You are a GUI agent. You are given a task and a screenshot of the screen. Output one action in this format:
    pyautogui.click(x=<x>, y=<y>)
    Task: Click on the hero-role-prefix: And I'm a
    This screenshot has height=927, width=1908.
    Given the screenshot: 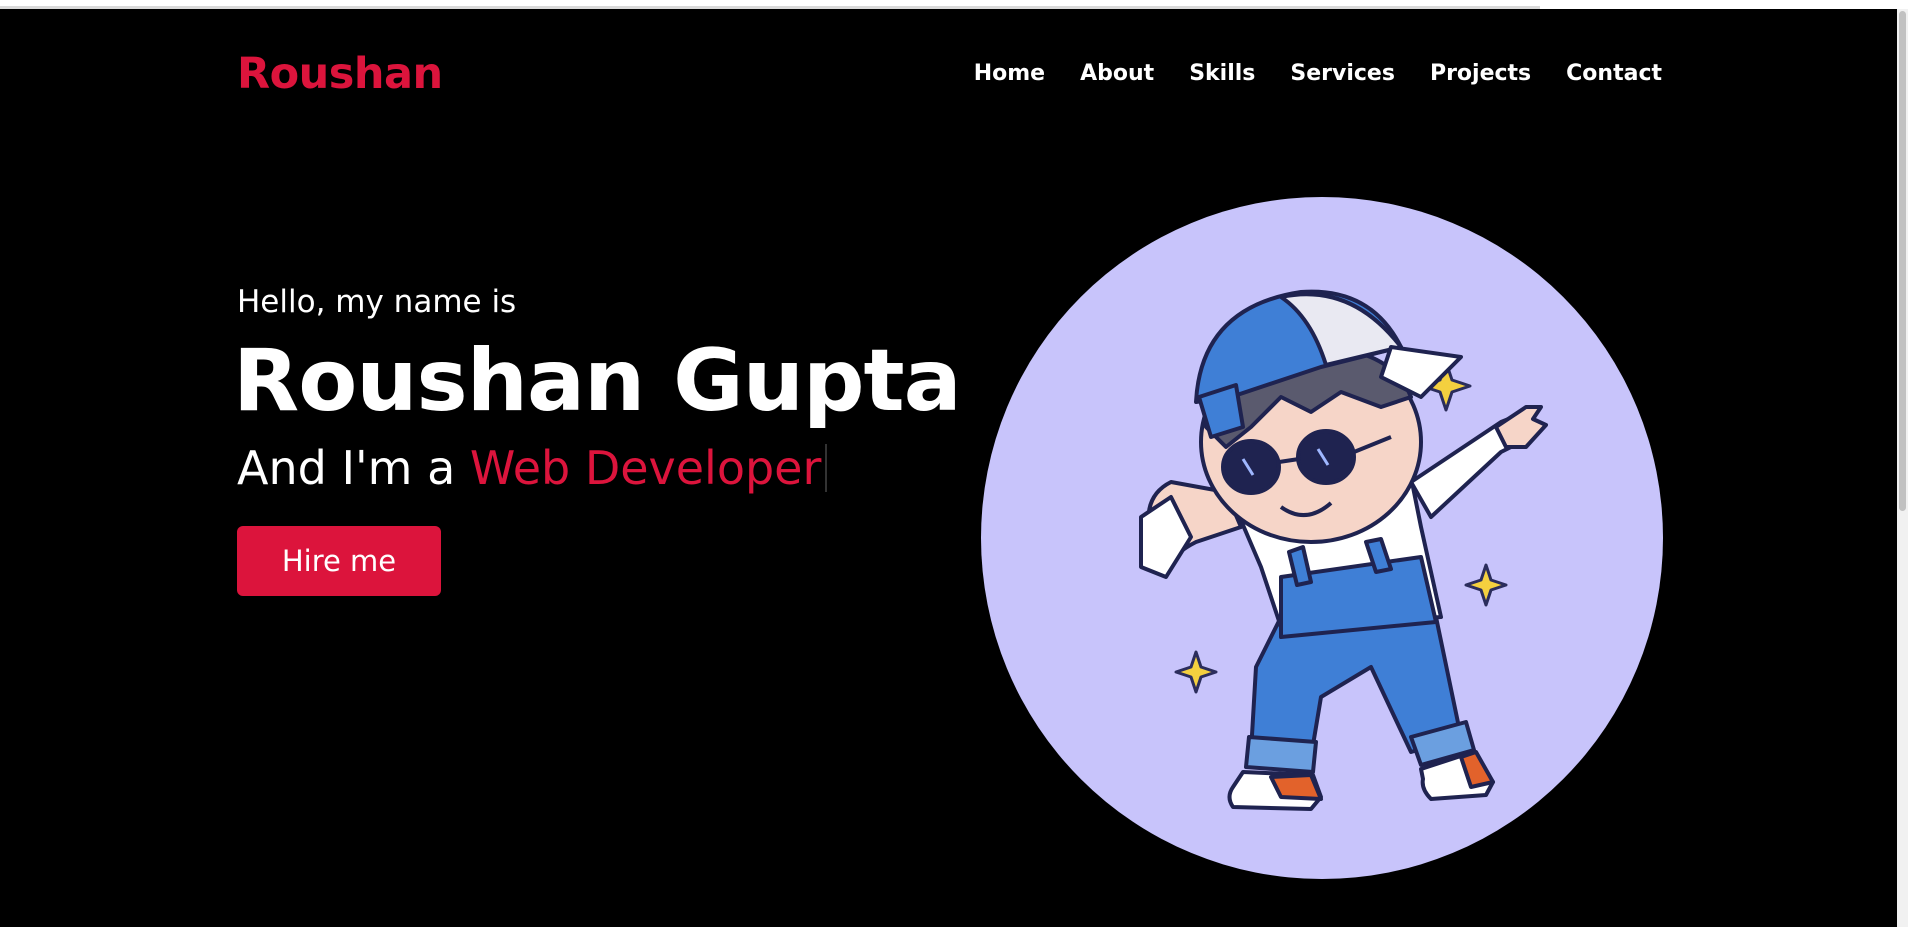 What is the action you would take?
    pyautogui.click(x=353, y=468)
    